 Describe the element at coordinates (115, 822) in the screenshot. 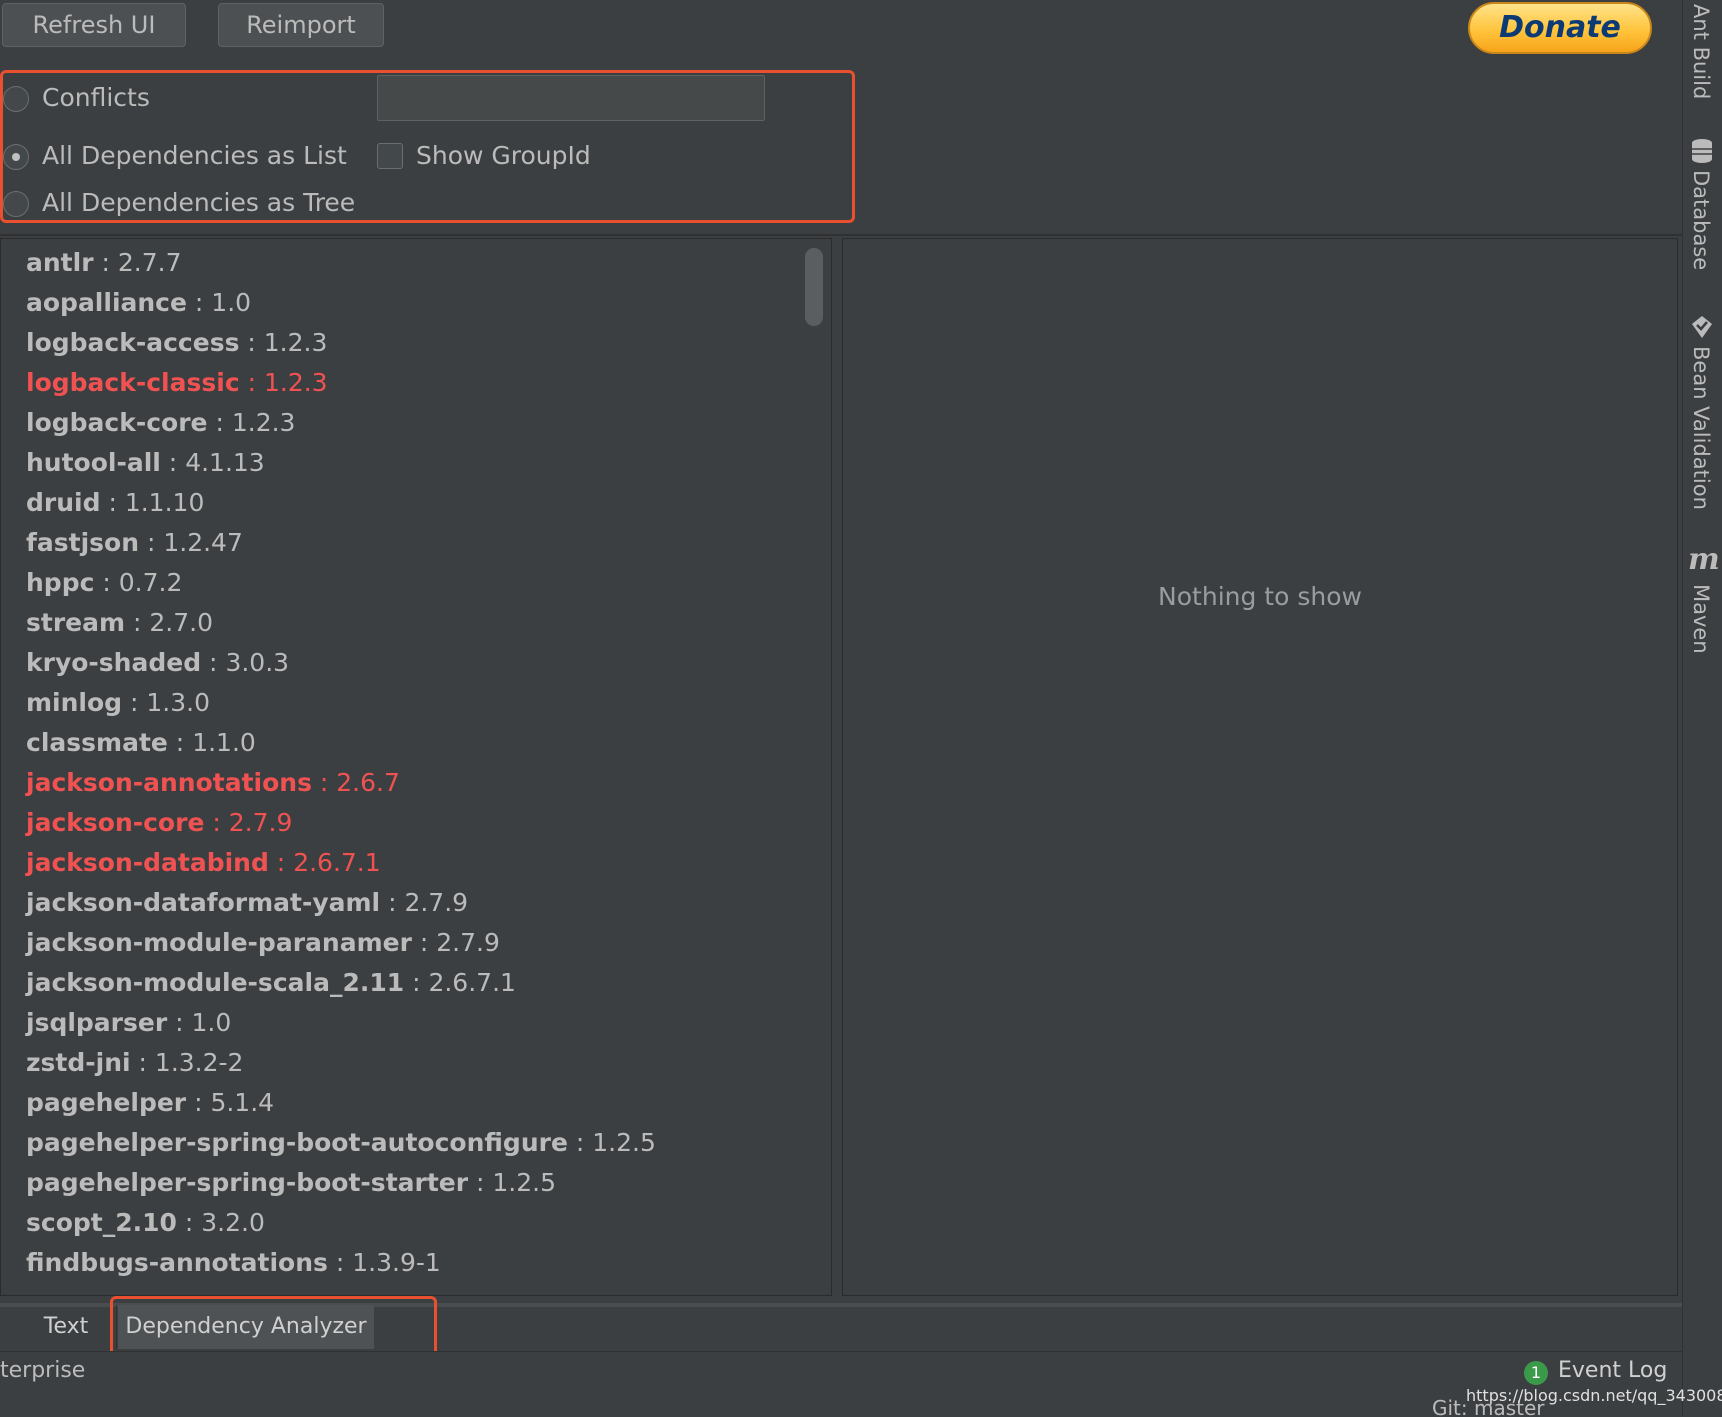

I see `dependency-name: jackson-core` at that location.